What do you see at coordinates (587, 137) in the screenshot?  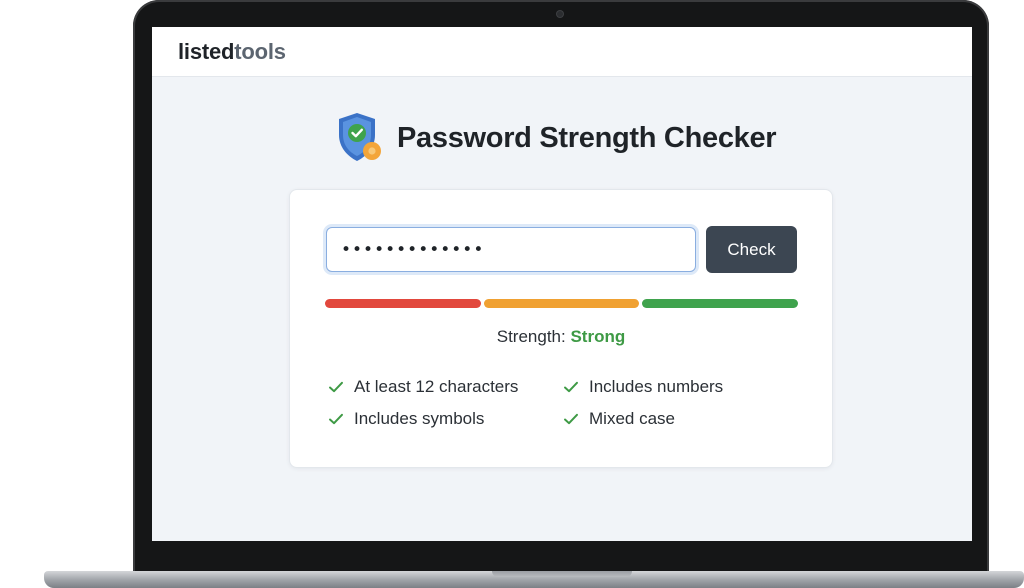 I see `page-title: Password Strength Checker` at bounding box center [587, 137].